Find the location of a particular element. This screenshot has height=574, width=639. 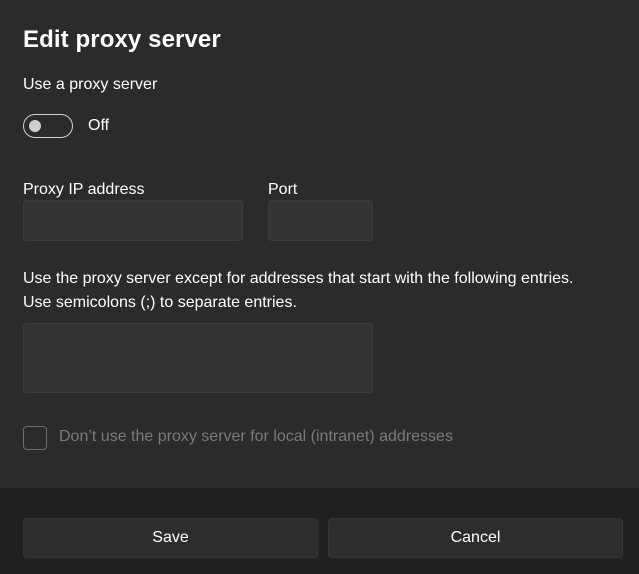

dialog-footer: Save Cancel is located at coordinates (319, 531).